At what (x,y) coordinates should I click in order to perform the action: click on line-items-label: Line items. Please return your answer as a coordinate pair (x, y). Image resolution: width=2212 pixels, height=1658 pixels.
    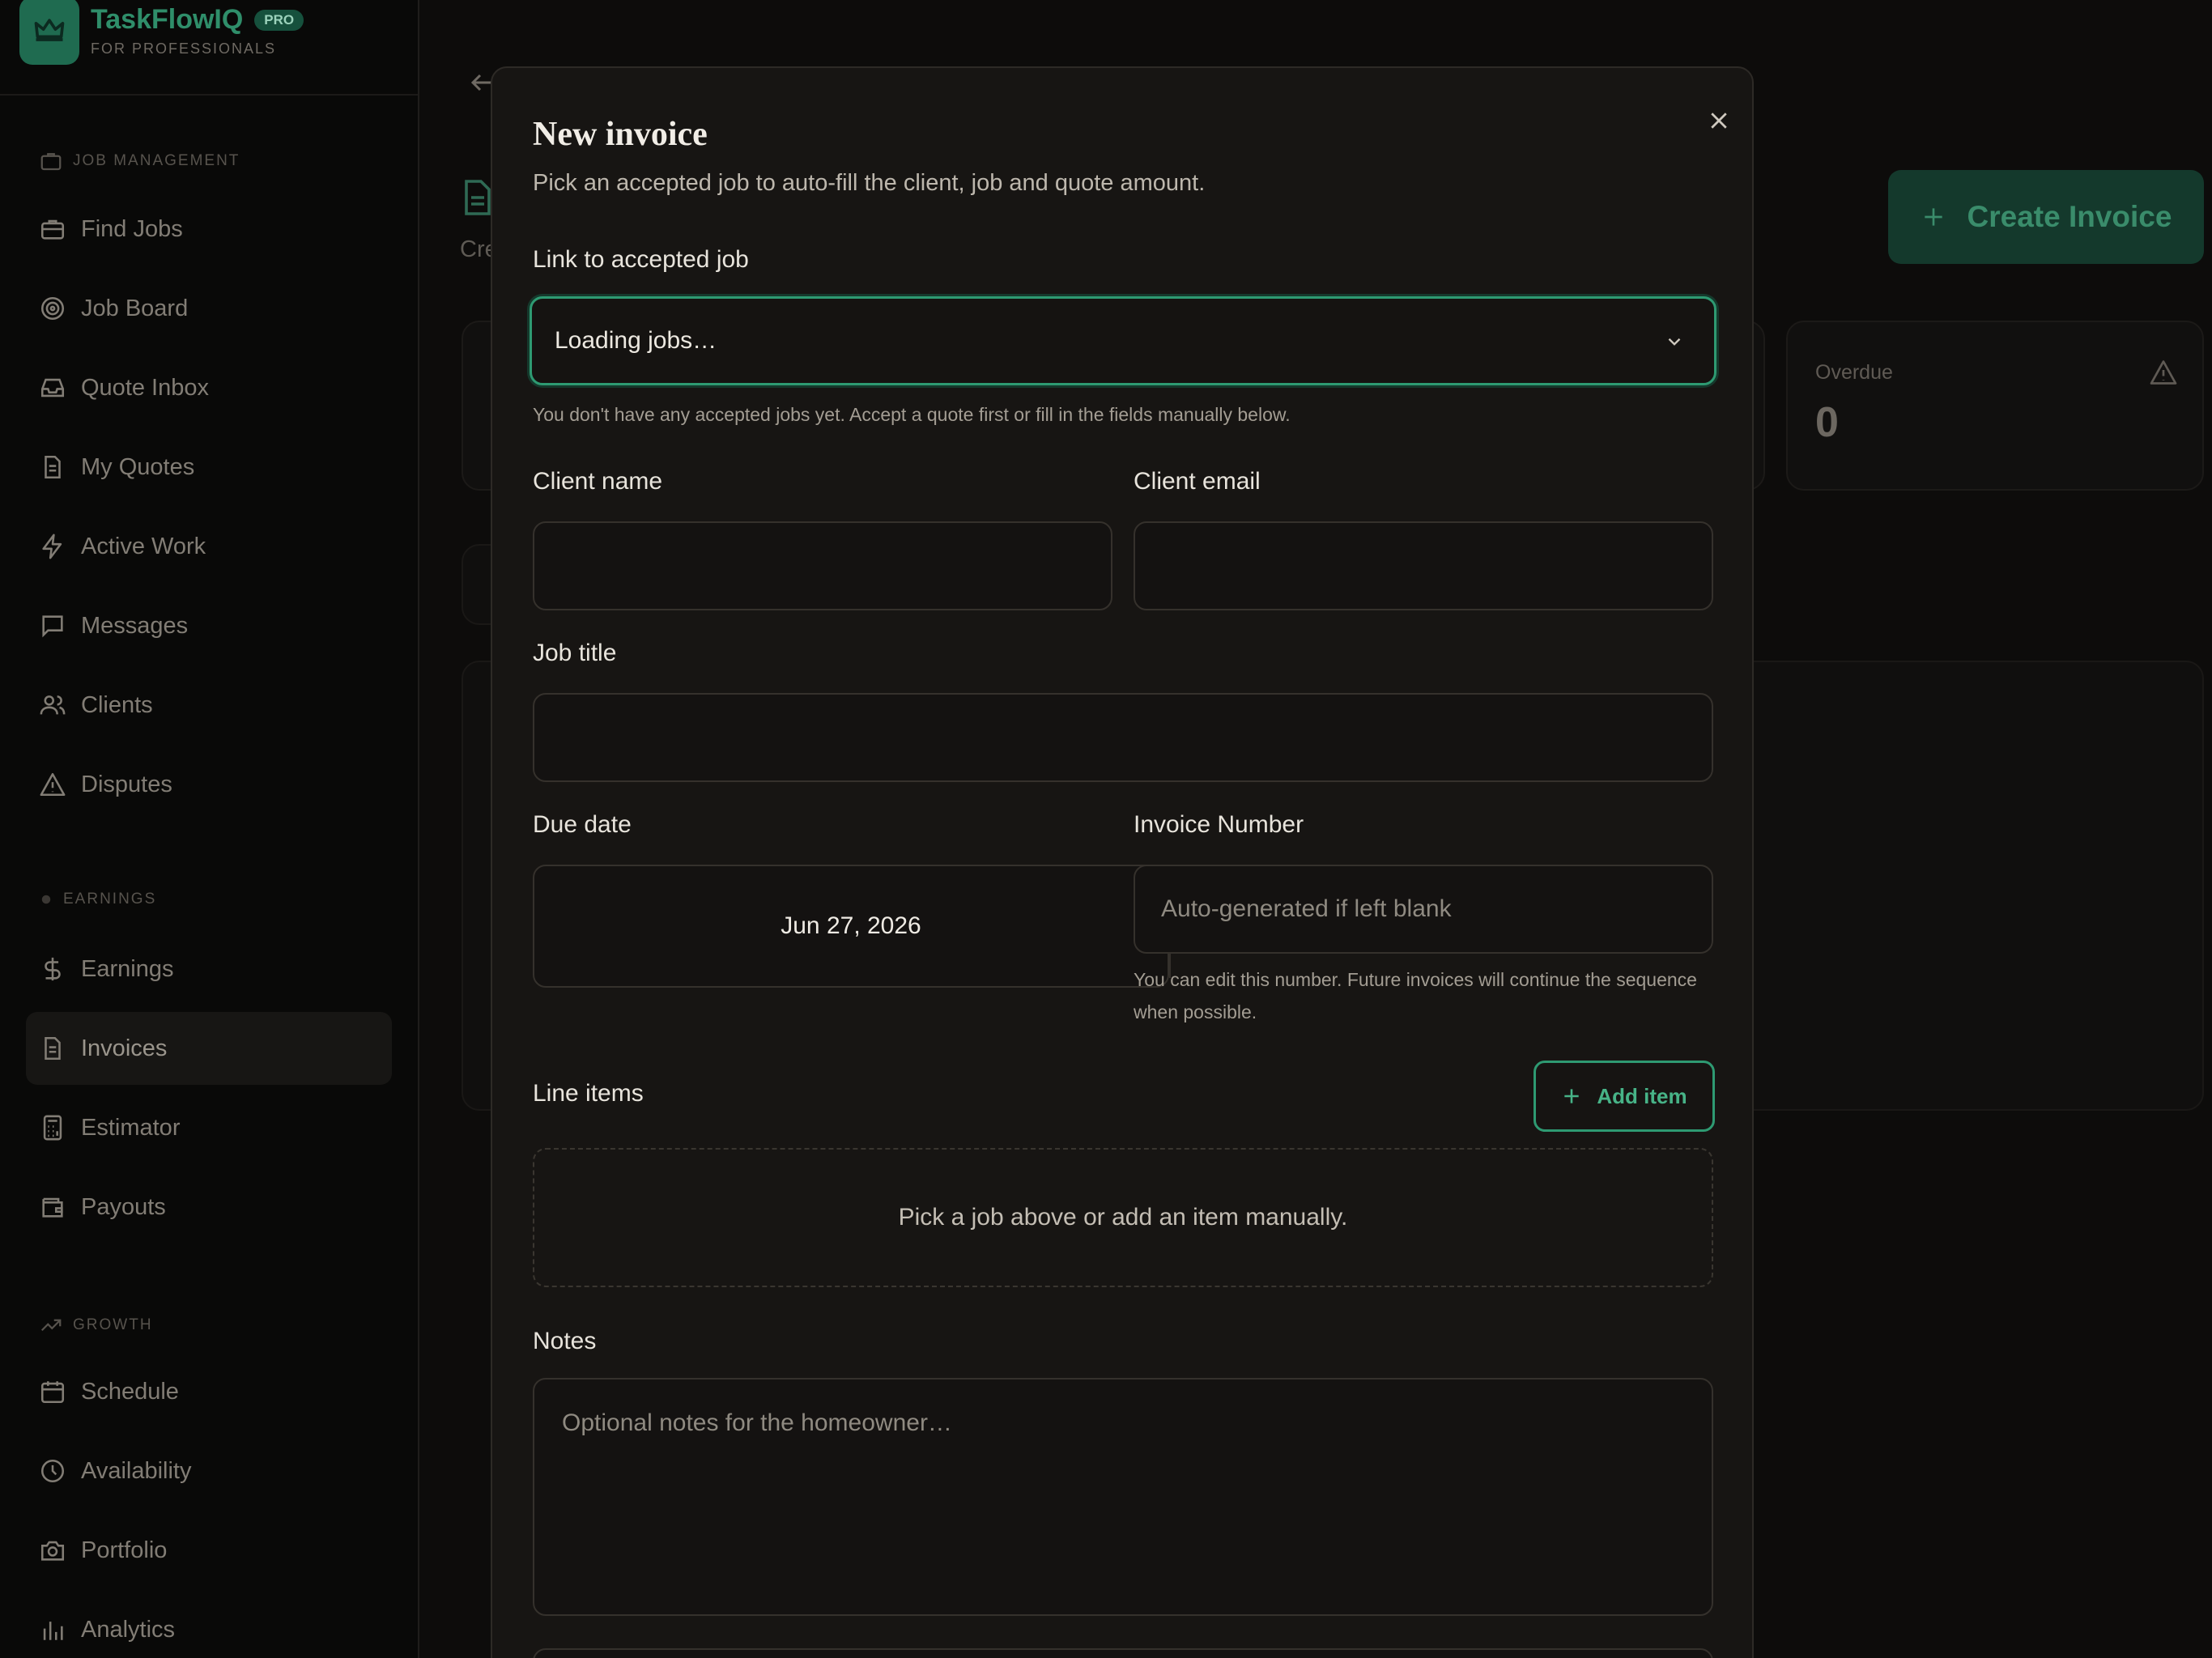
    Looking at the image, I should click on (589, 1093).